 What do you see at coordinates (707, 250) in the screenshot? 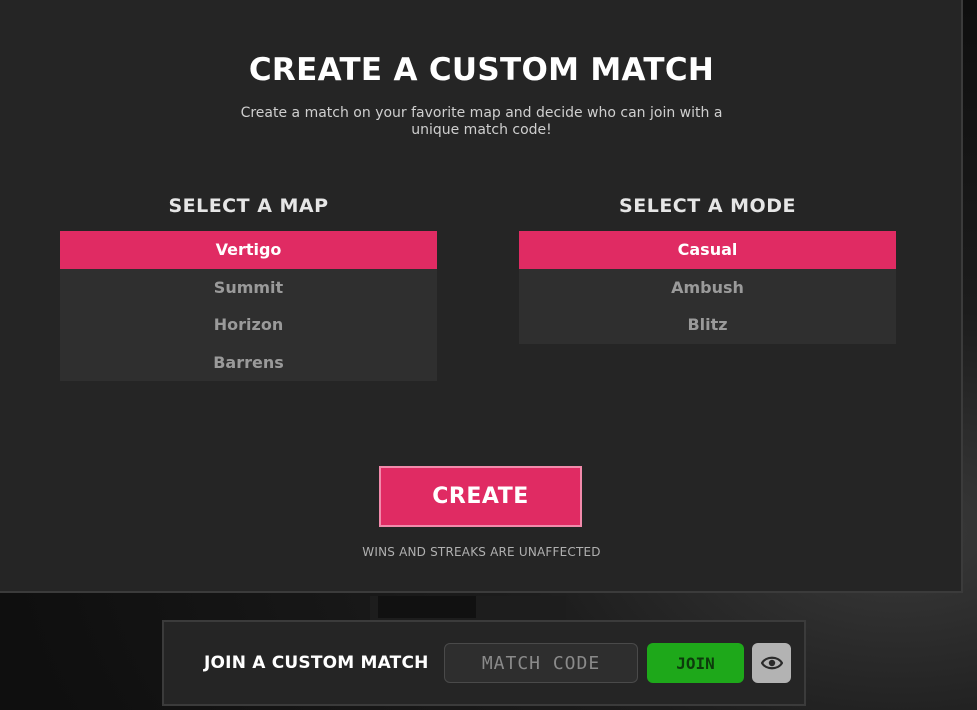
I see `mode-option-casual: Casual` at bounding box center [707, 250].